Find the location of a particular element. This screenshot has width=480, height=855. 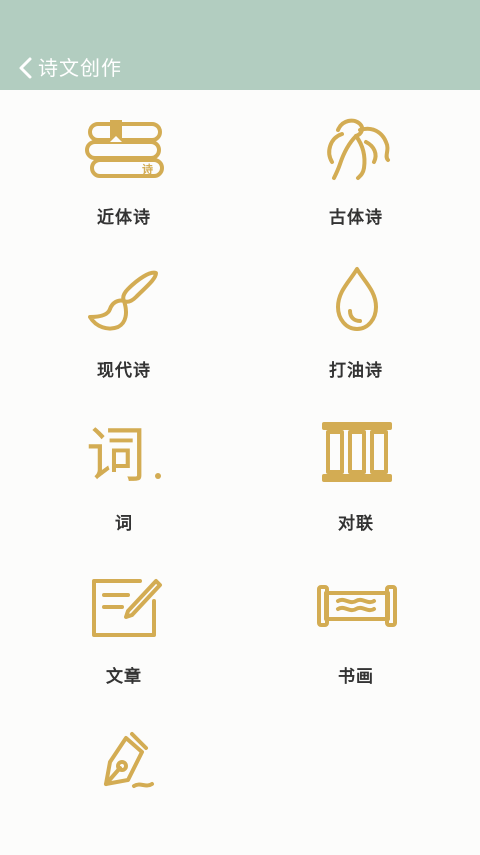

pen-nib-icon is located at coordinates (125, 760).